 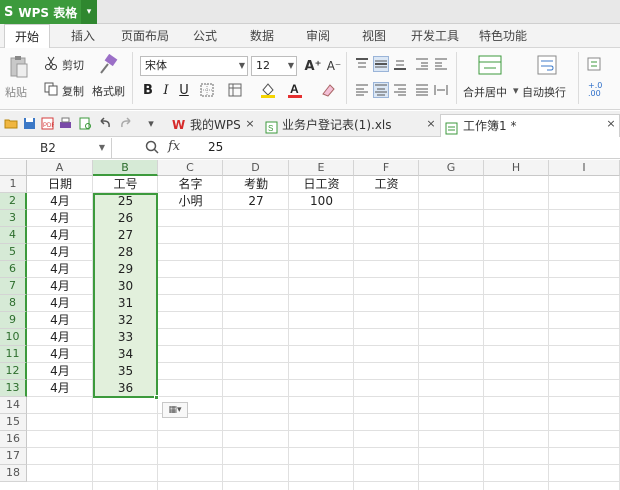 What do you see at coordinates (125, 235) in the screenshot?
I see `cell-b4: 27` at bounding box center [125, 235].